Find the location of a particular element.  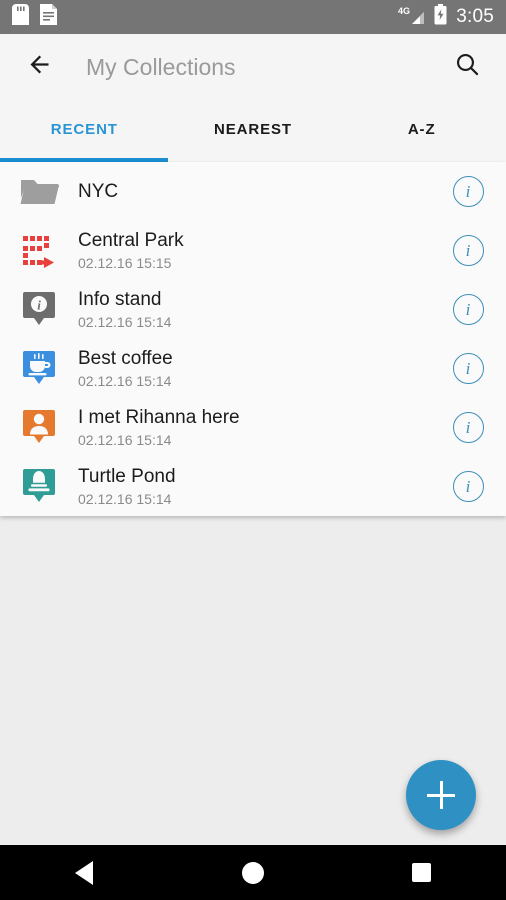

svg-text: 4G is located at coordinates (404, 11).